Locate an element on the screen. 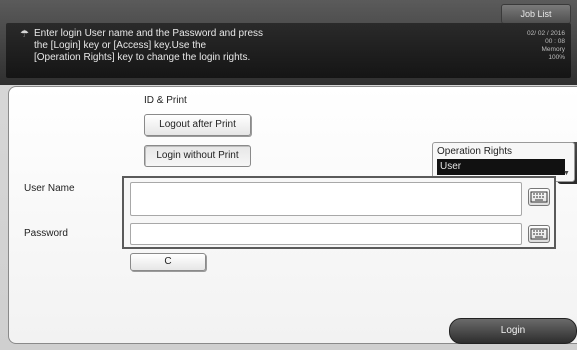  login-without-print-button: Login without Print is located at coordinates (197, 156).